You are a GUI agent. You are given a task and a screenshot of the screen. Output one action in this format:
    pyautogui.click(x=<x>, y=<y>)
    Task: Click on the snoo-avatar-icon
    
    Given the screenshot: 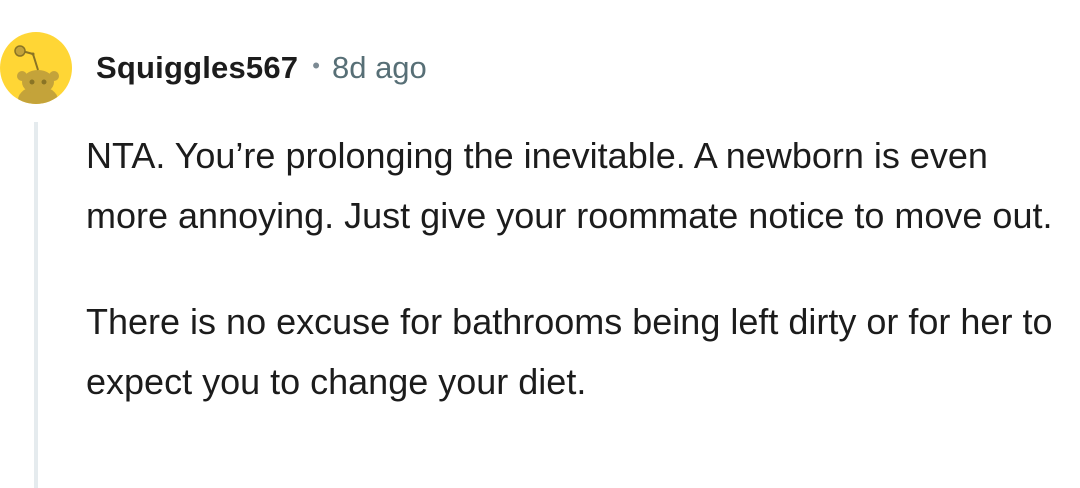 What is the action you would take?
    pyautogui.click(x=36, y=74)
    